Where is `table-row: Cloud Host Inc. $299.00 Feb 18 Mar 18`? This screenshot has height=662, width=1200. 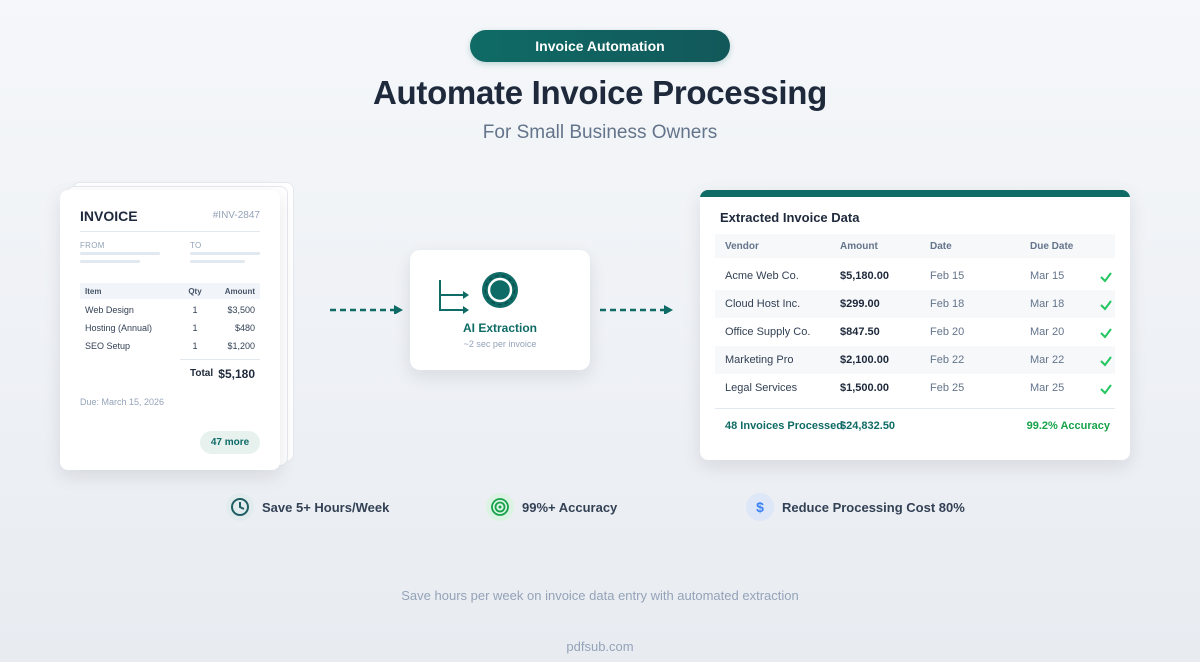 table-row: Cloud Host Inc. $299.00 Feb 18 Mar 18 is located at coordinates (915, 304).